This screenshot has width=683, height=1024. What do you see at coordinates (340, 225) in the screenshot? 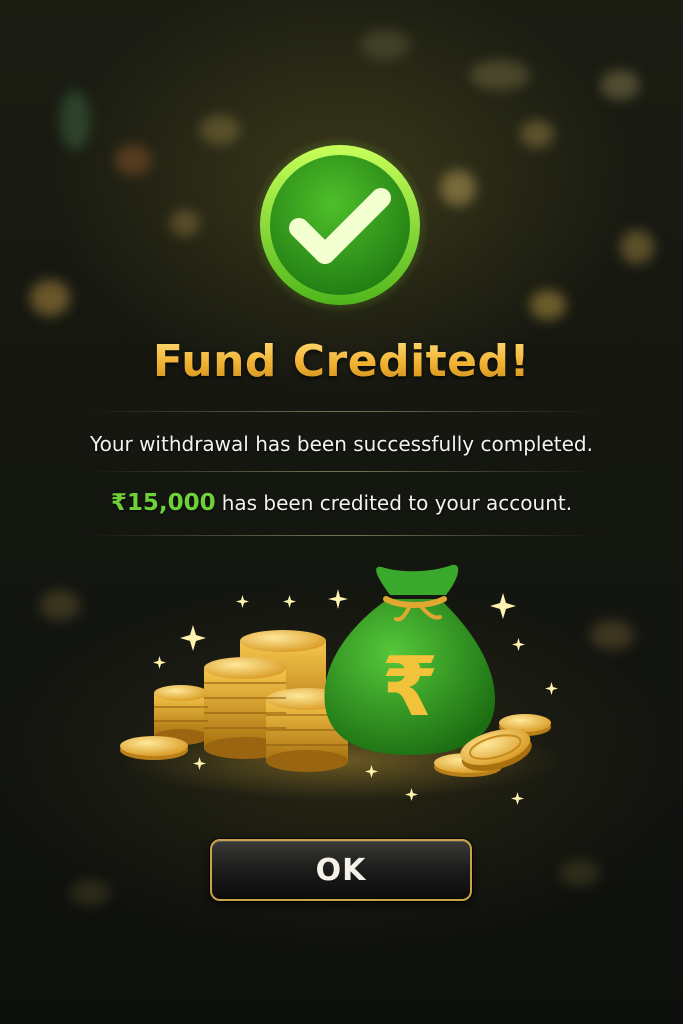
I see `check-circle-icon` at bounding box center [340, 225].